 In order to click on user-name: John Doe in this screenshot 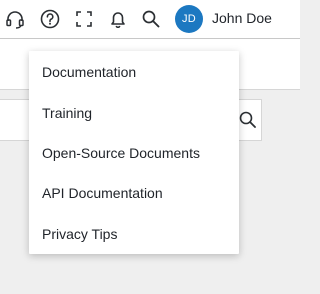, I will do `click(242, 18)`.